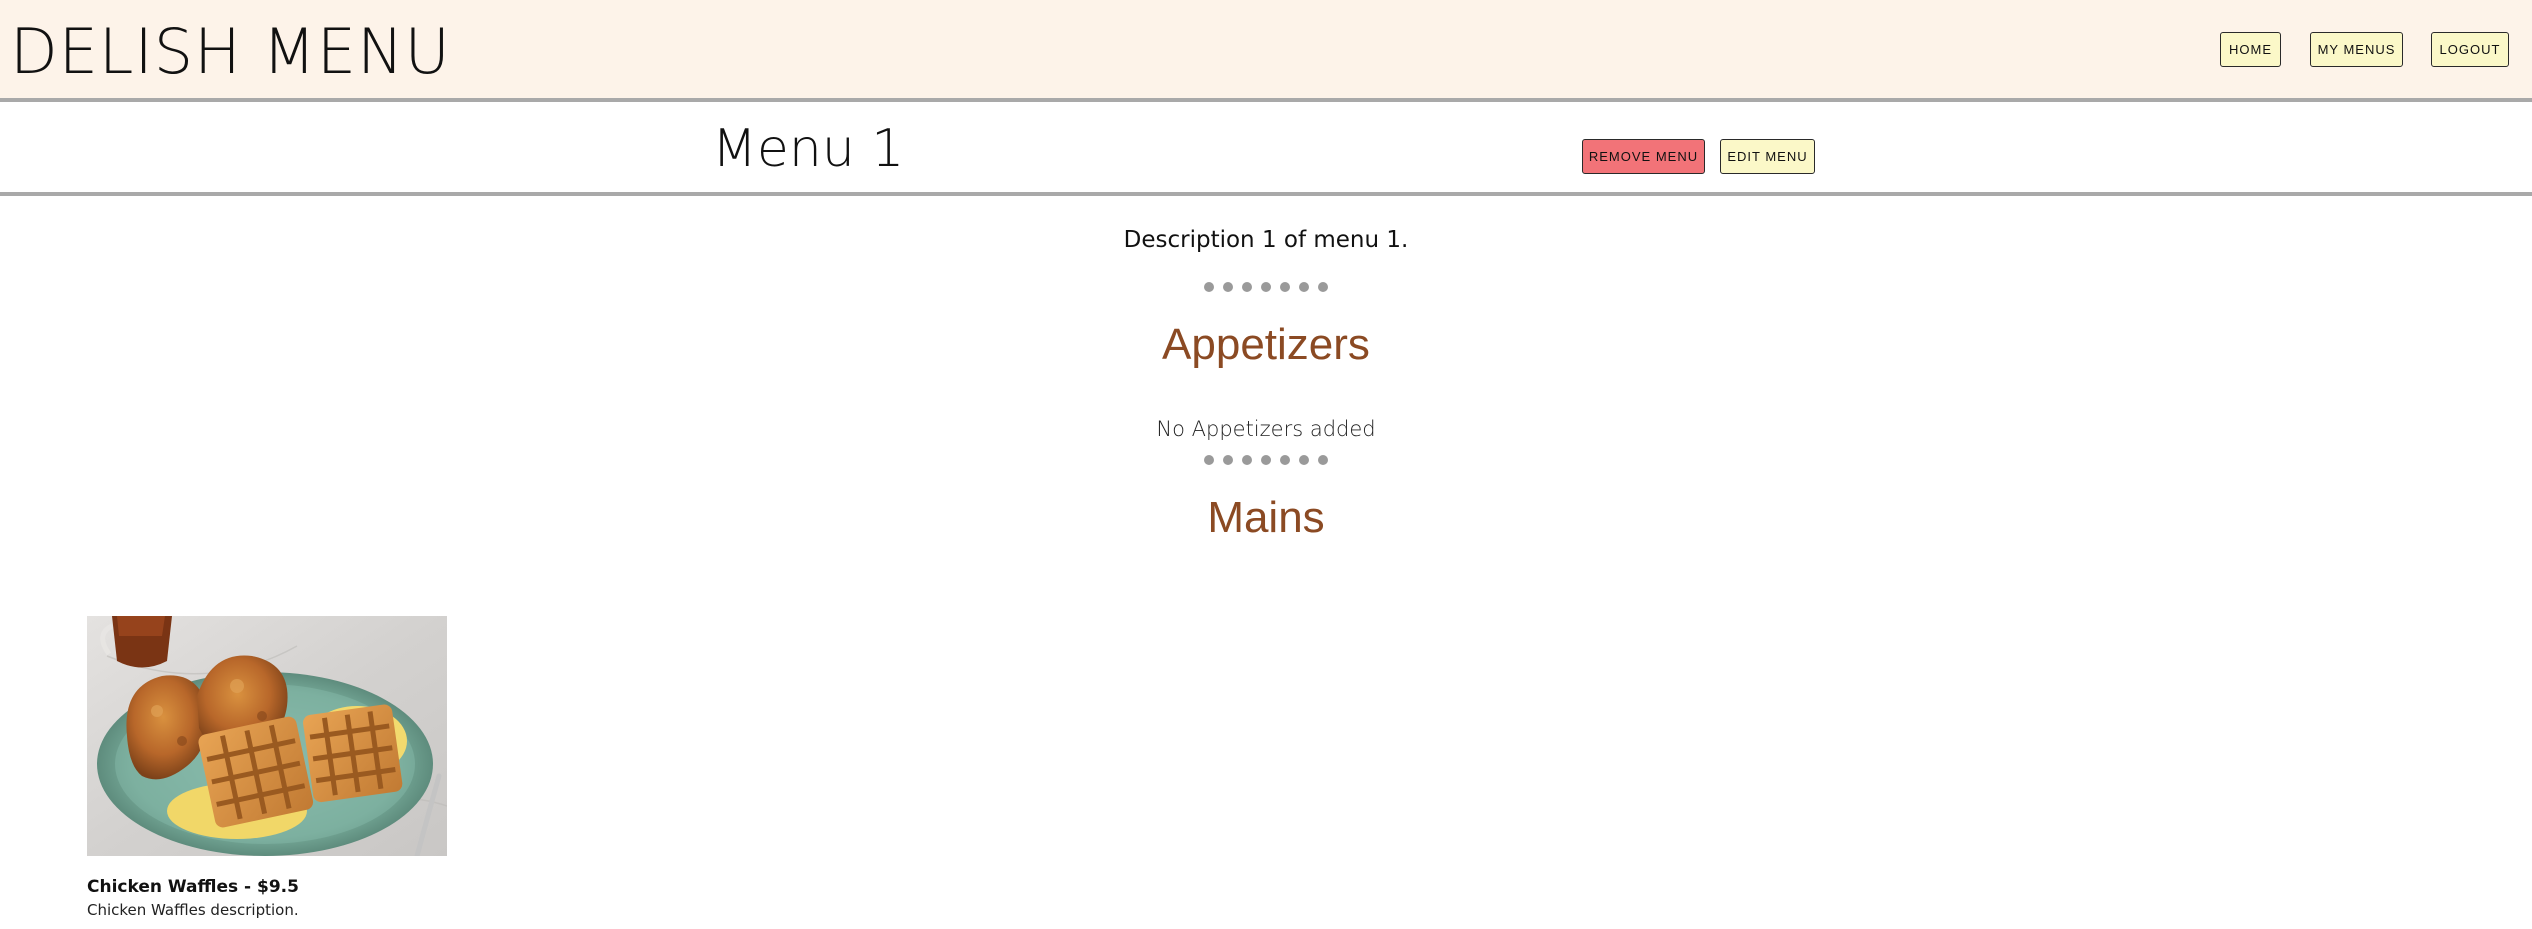 This screenshot has height=929, width=2532. Describe the element at coordinates (2356, 49) in the screenshot. I see `my-menus-button: MY MENUS` at that location.